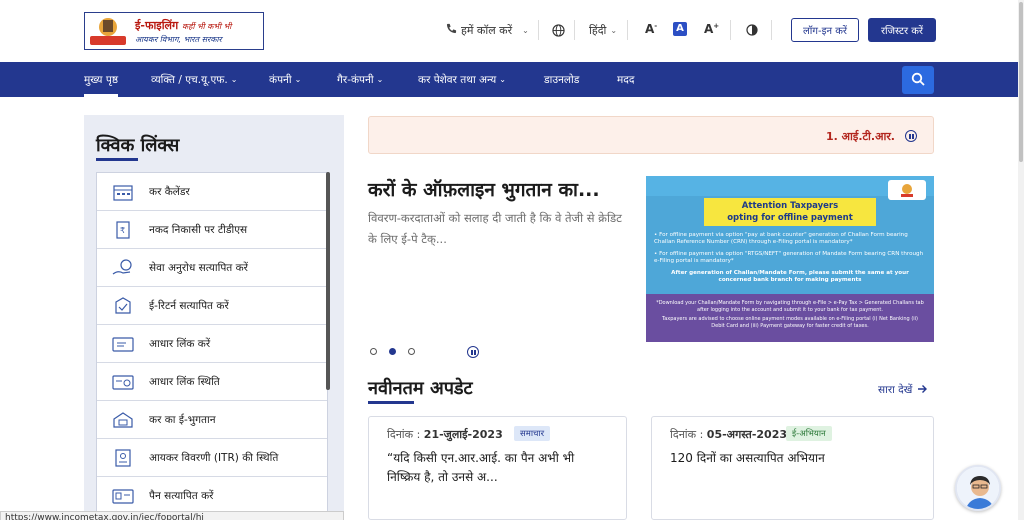 The height and width of the screenshot is (520, 1024). Describe the element at coordinates (212, 192) in the screenshot. I see `quick-link-tax-calendar: कर कैलेंडर` at that location.